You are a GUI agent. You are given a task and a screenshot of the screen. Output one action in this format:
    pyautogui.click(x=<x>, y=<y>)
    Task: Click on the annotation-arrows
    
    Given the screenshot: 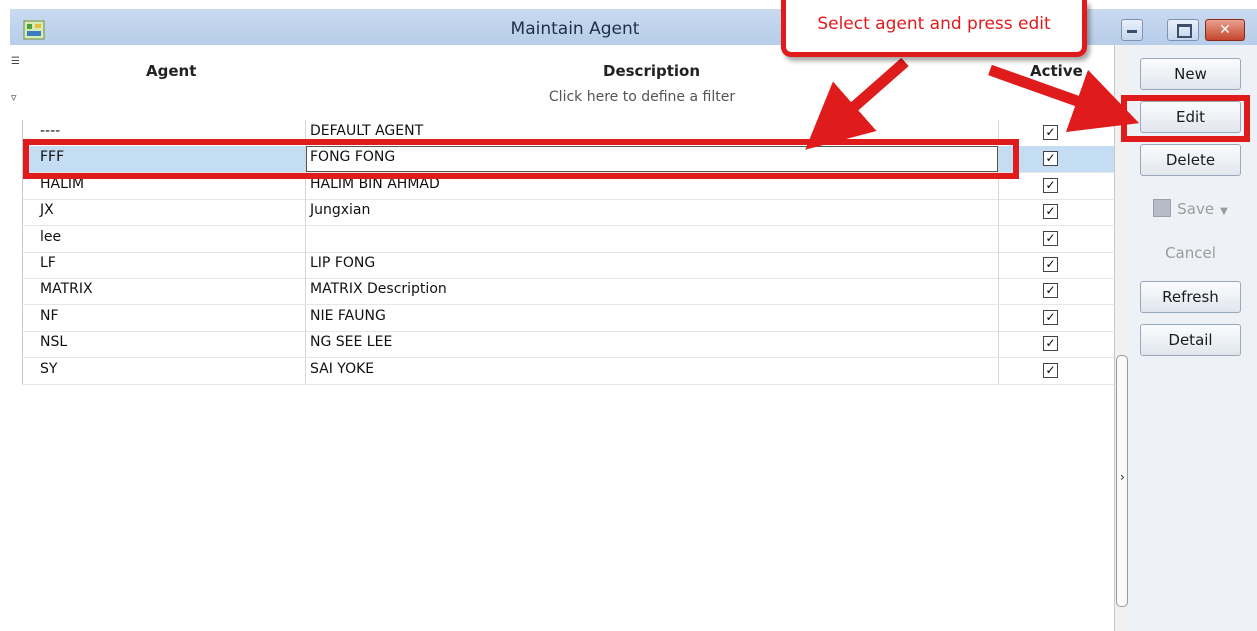 What is the action you would take?
    pyautogui.click(x=972, y=103)
    